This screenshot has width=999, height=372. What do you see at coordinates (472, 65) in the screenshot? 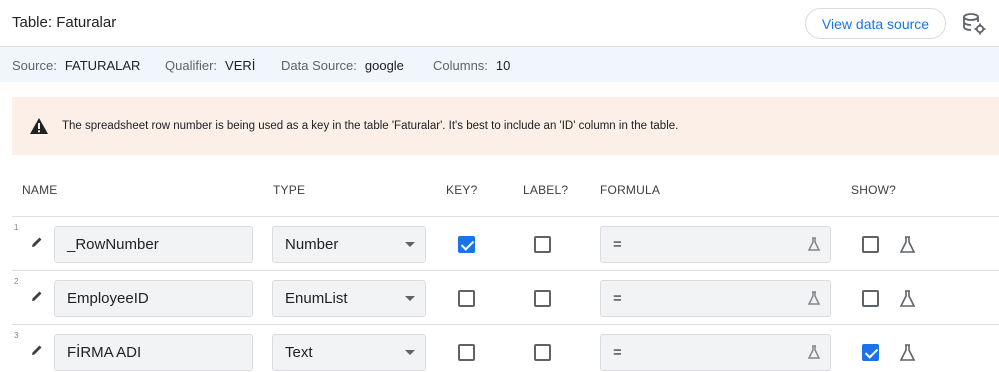
I see `columns-info: Columns: 10` at bounding box center [472, 65].